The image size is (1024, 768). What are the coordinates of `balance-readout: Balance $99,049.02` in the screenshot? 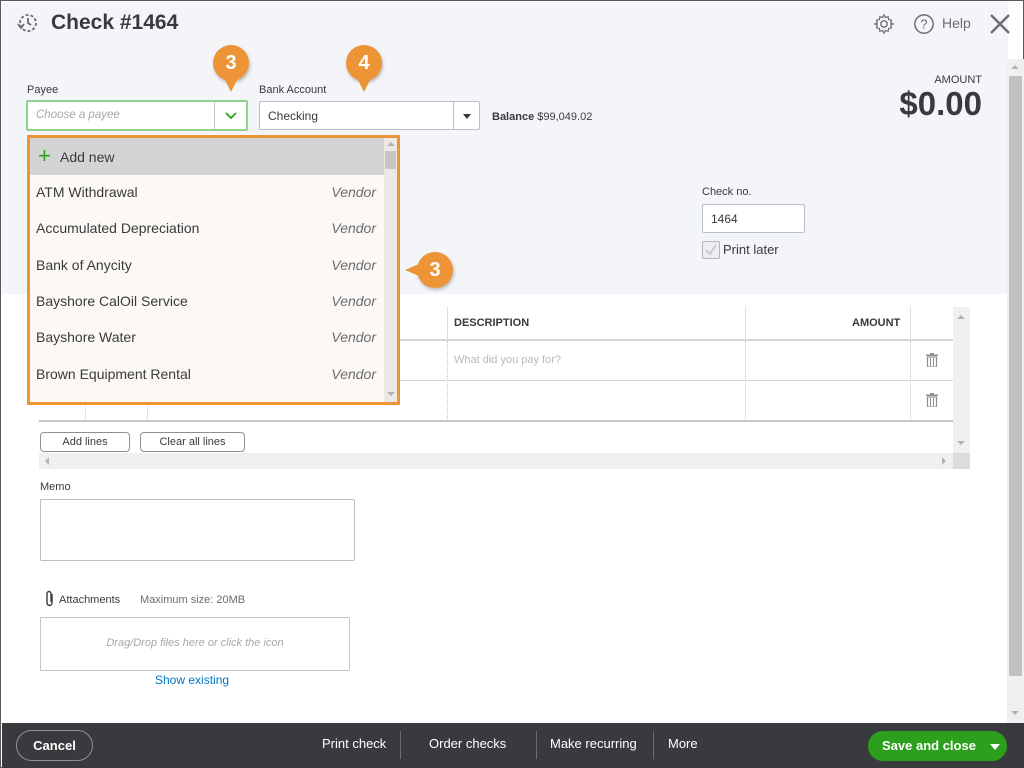 It's located at (542, 117).